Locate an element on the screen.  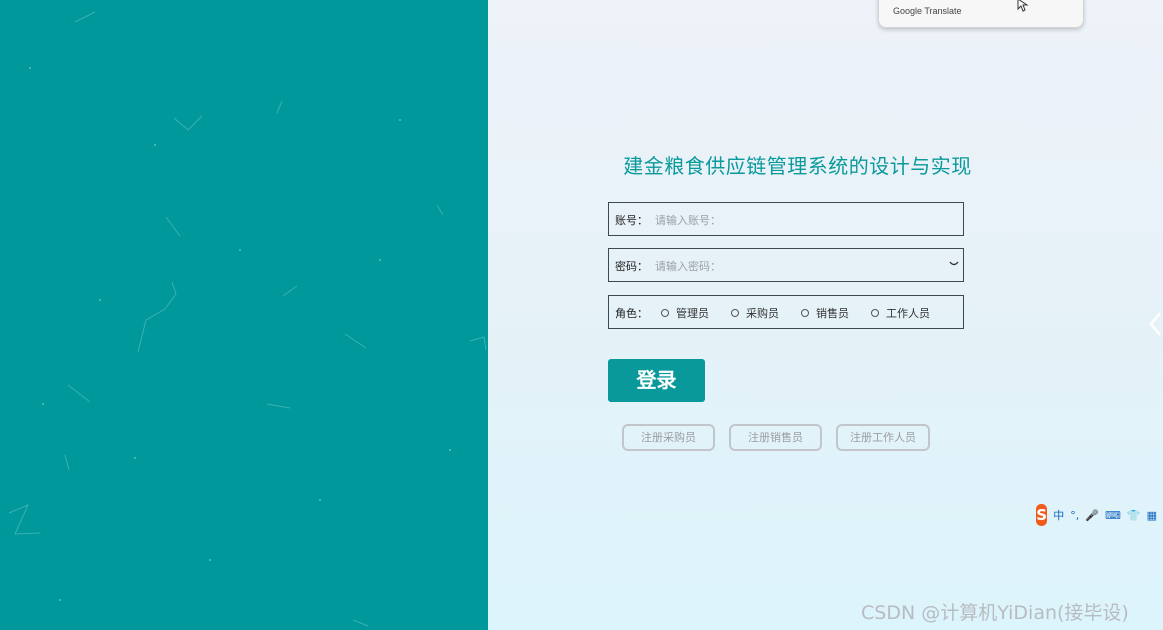
role-radio-group: 管理员 采购员 销售员 工作人员 is located at coordinates (806, 313).